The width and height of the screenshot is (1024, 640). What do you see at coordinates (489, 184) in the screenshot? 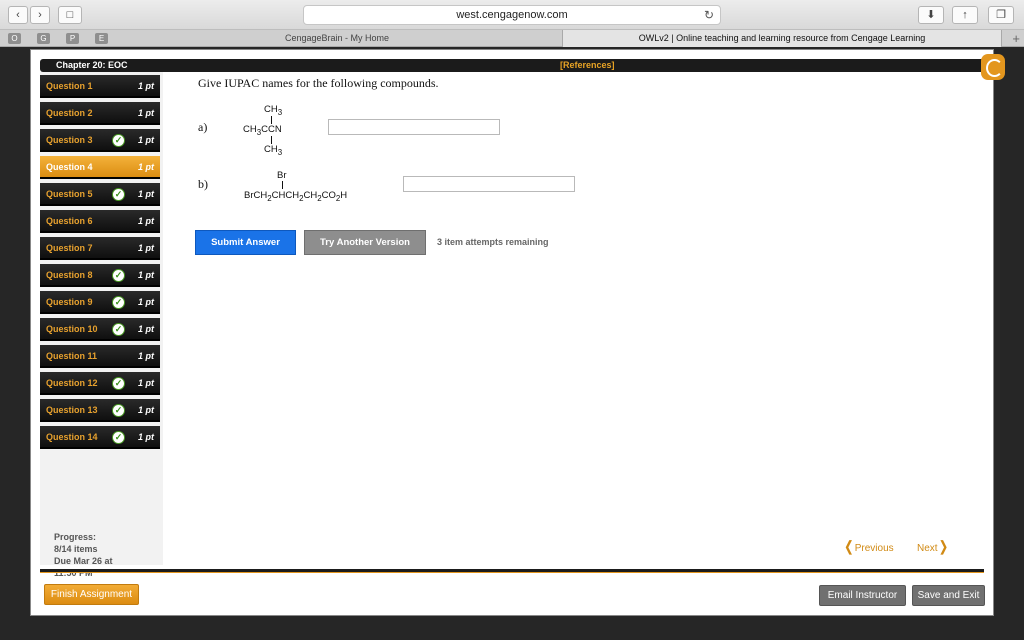
I see `answer-input-b` at bounding box center [489, 184].